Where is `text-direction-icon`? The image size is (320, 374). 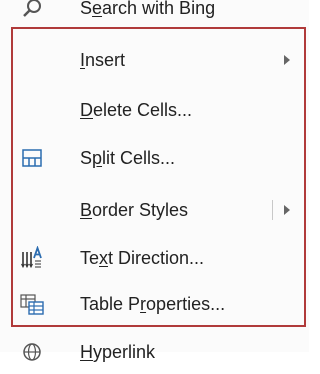
text-direction-icon is located at coordinates (32, 258).